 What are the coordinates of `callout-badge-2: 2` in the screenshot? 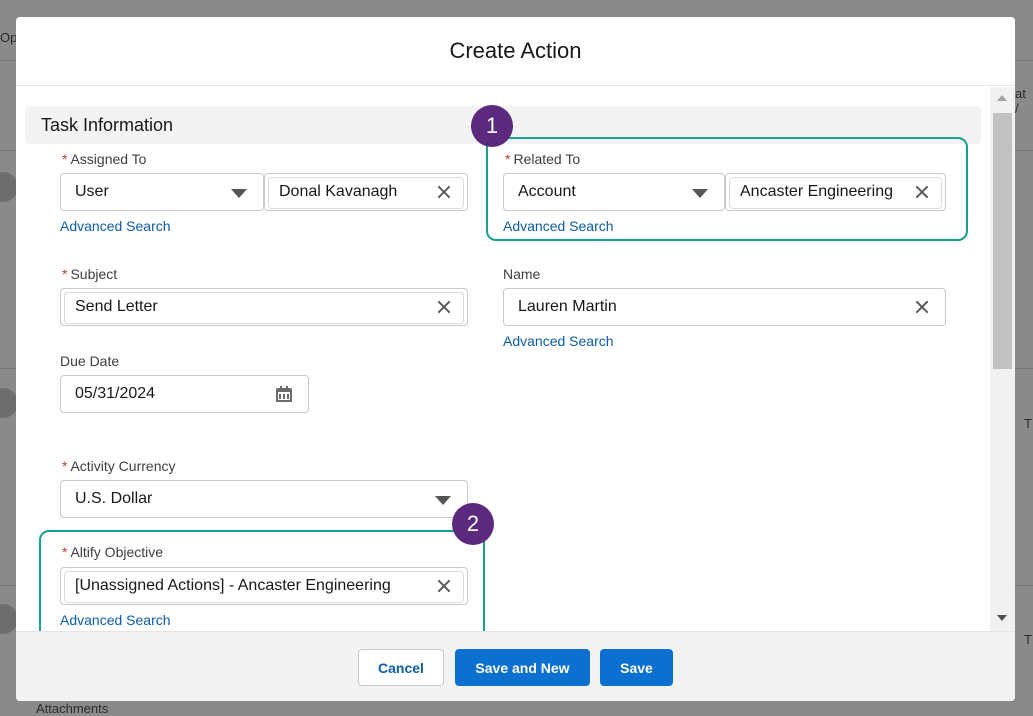 It's located at (473, 524).